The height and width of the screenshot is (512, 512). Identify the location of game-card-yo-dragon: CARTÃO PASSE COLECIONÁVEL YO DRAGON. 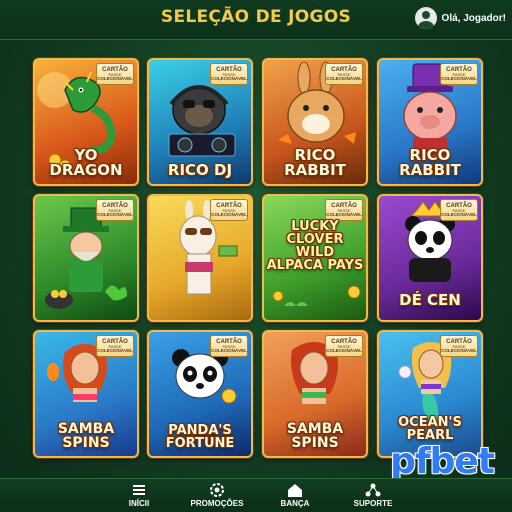
(86, 122).